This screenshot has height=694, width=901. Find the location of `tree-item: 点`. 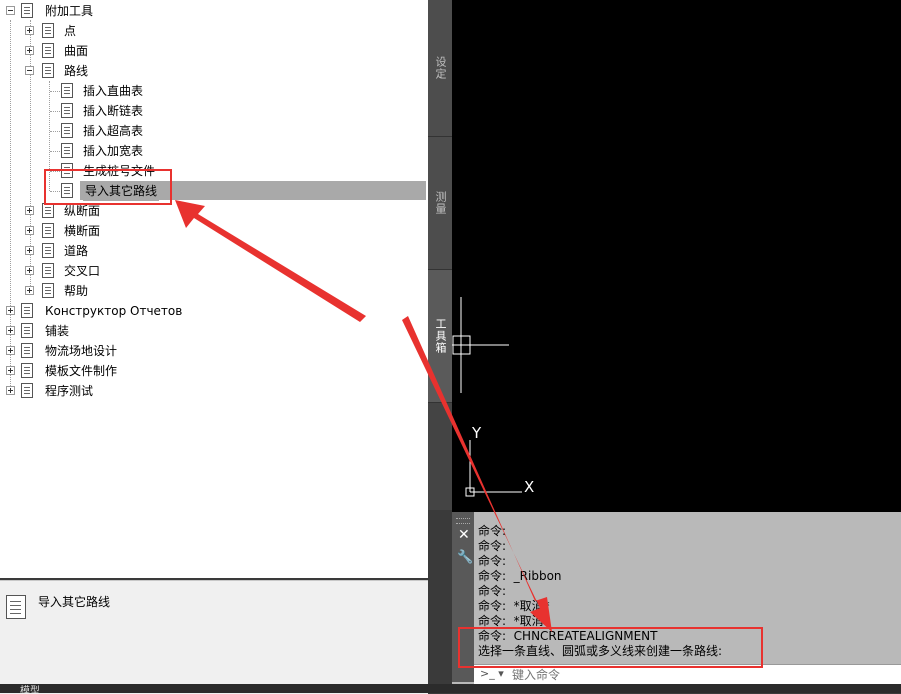

tree-item: 点 is located at coordinates (214, 31).